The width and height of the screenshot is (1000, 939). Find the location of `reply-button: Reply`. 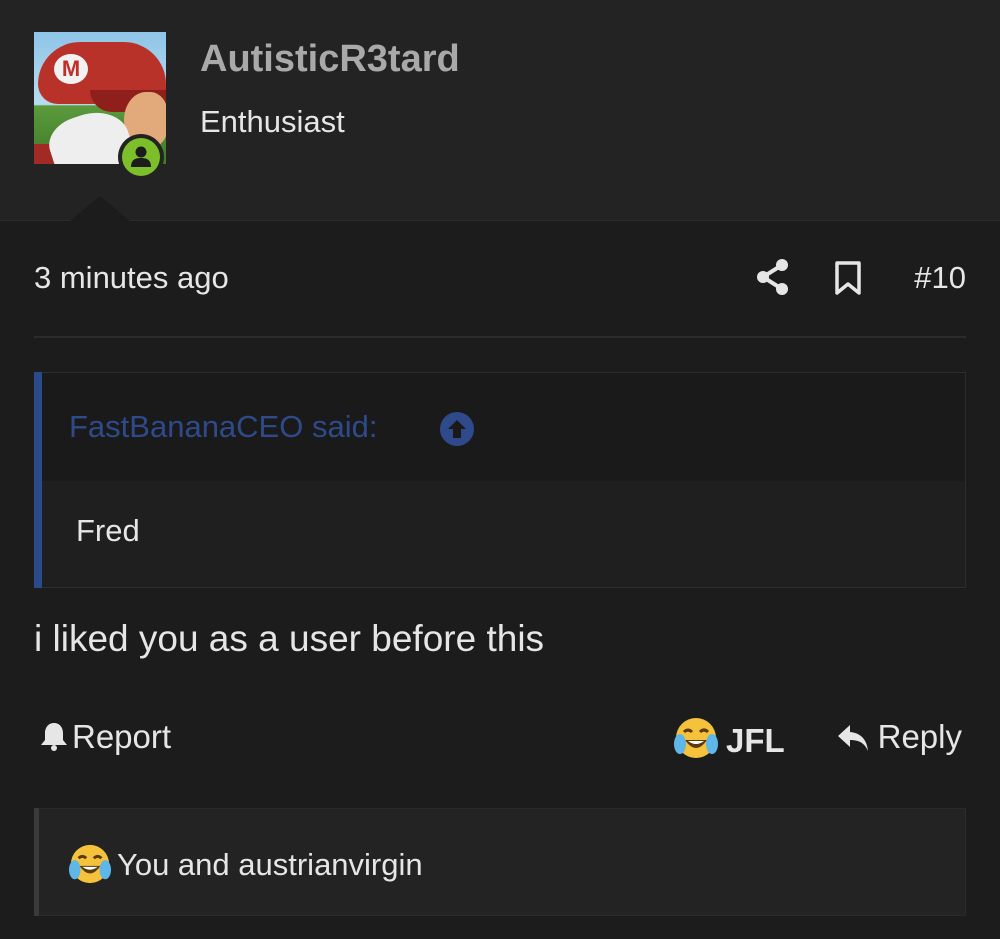

reply-button: Reply is located at coordinates (899, 737).